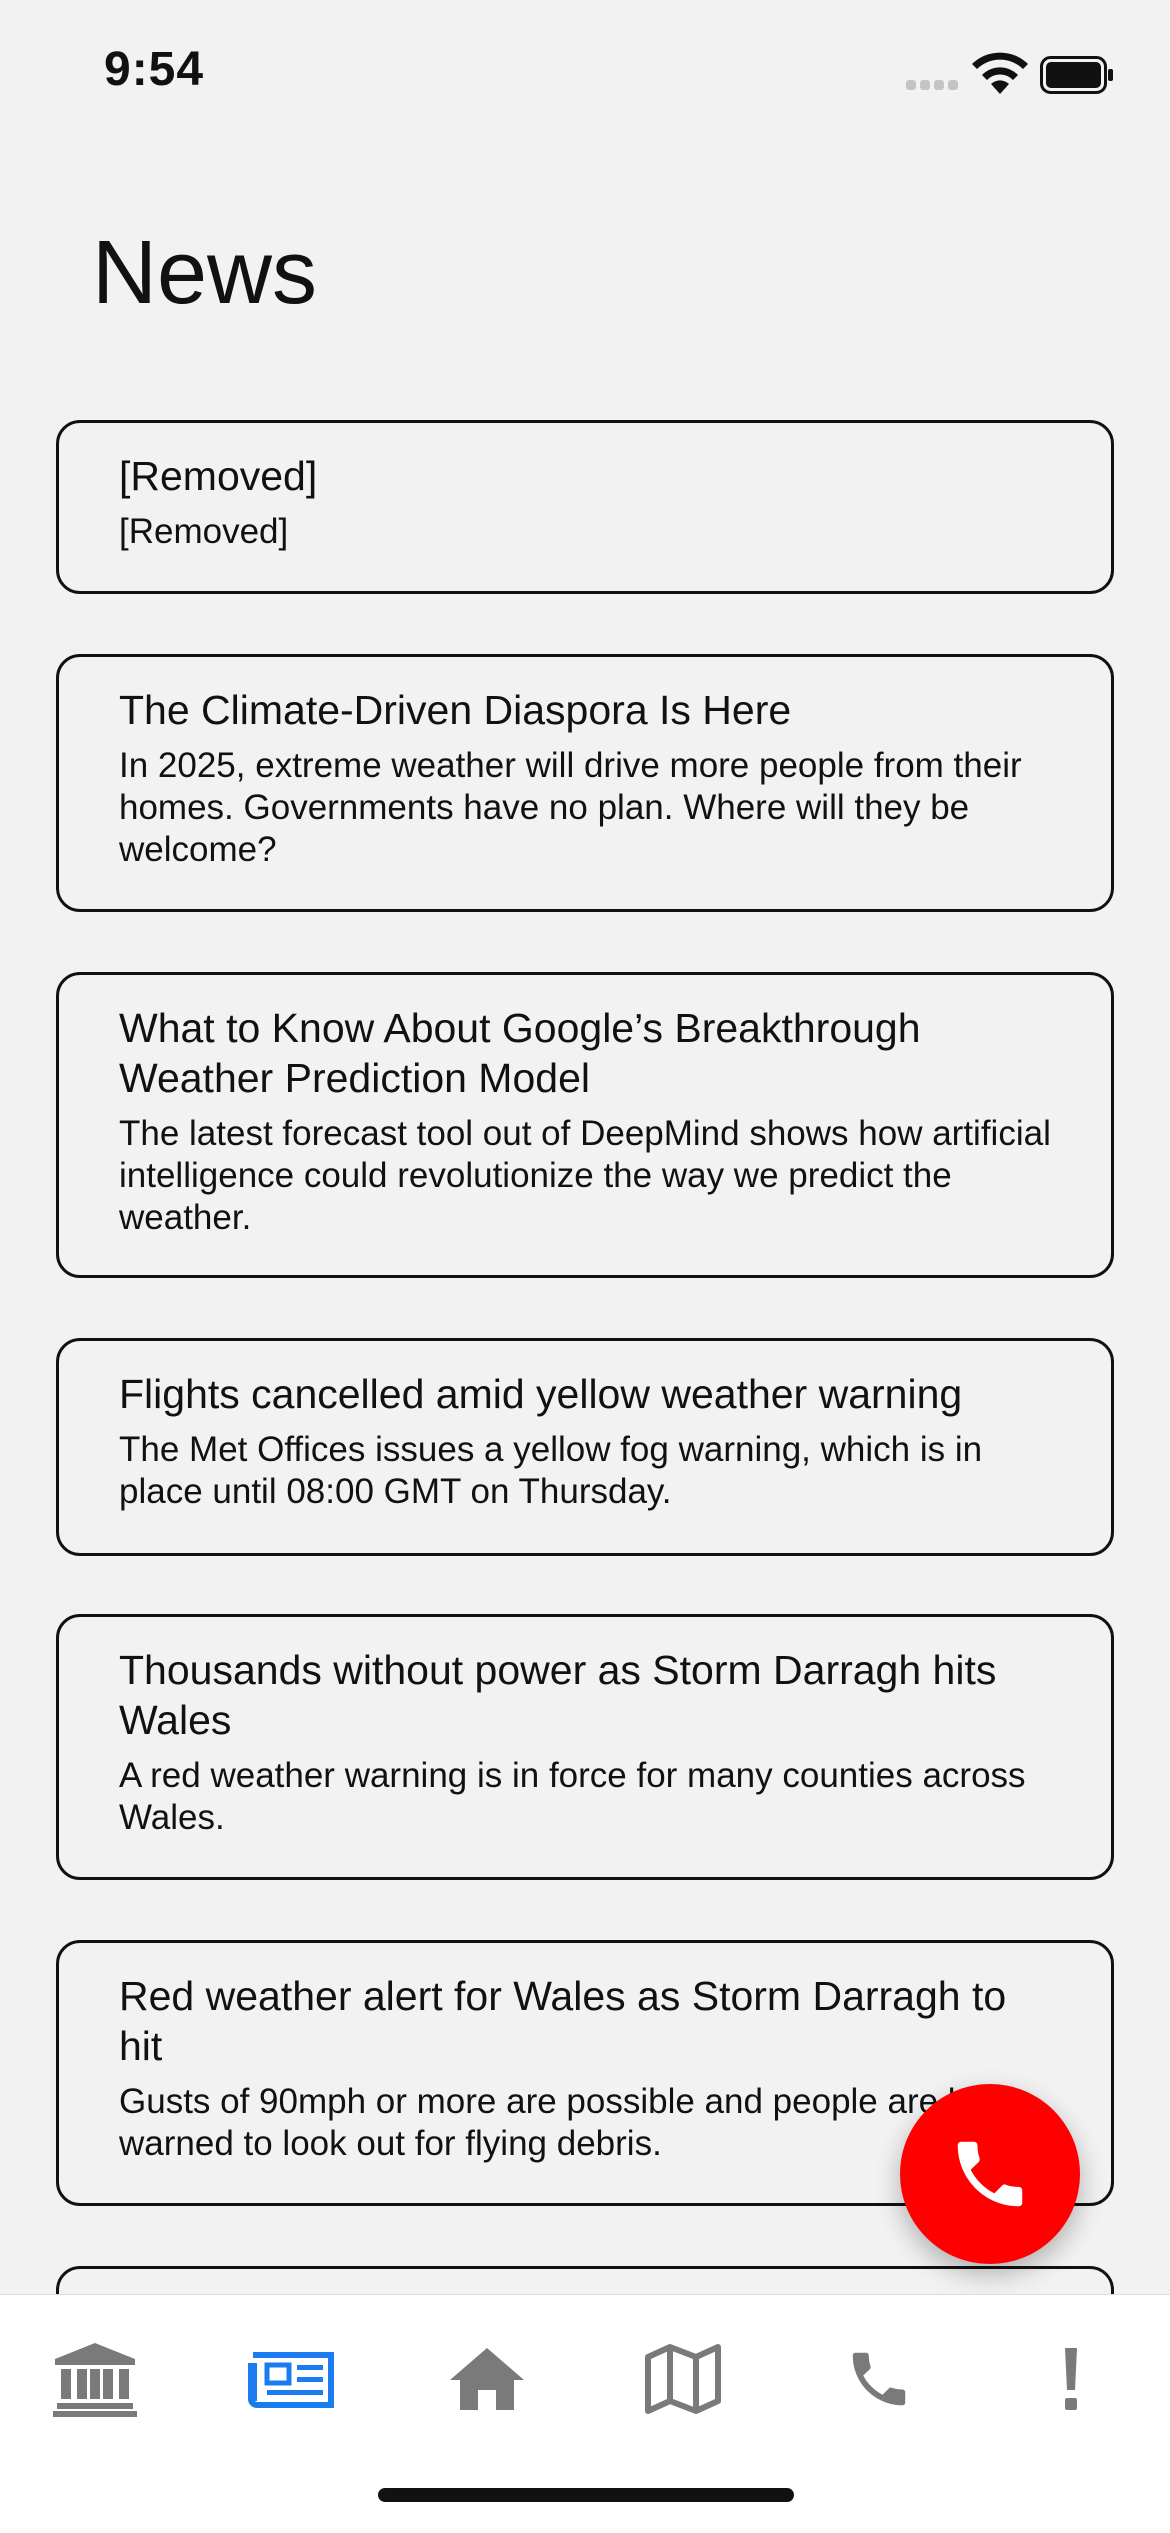 This screenshot has height=2533, width=1170. I want to click on tab-news, so click(291, 2379).